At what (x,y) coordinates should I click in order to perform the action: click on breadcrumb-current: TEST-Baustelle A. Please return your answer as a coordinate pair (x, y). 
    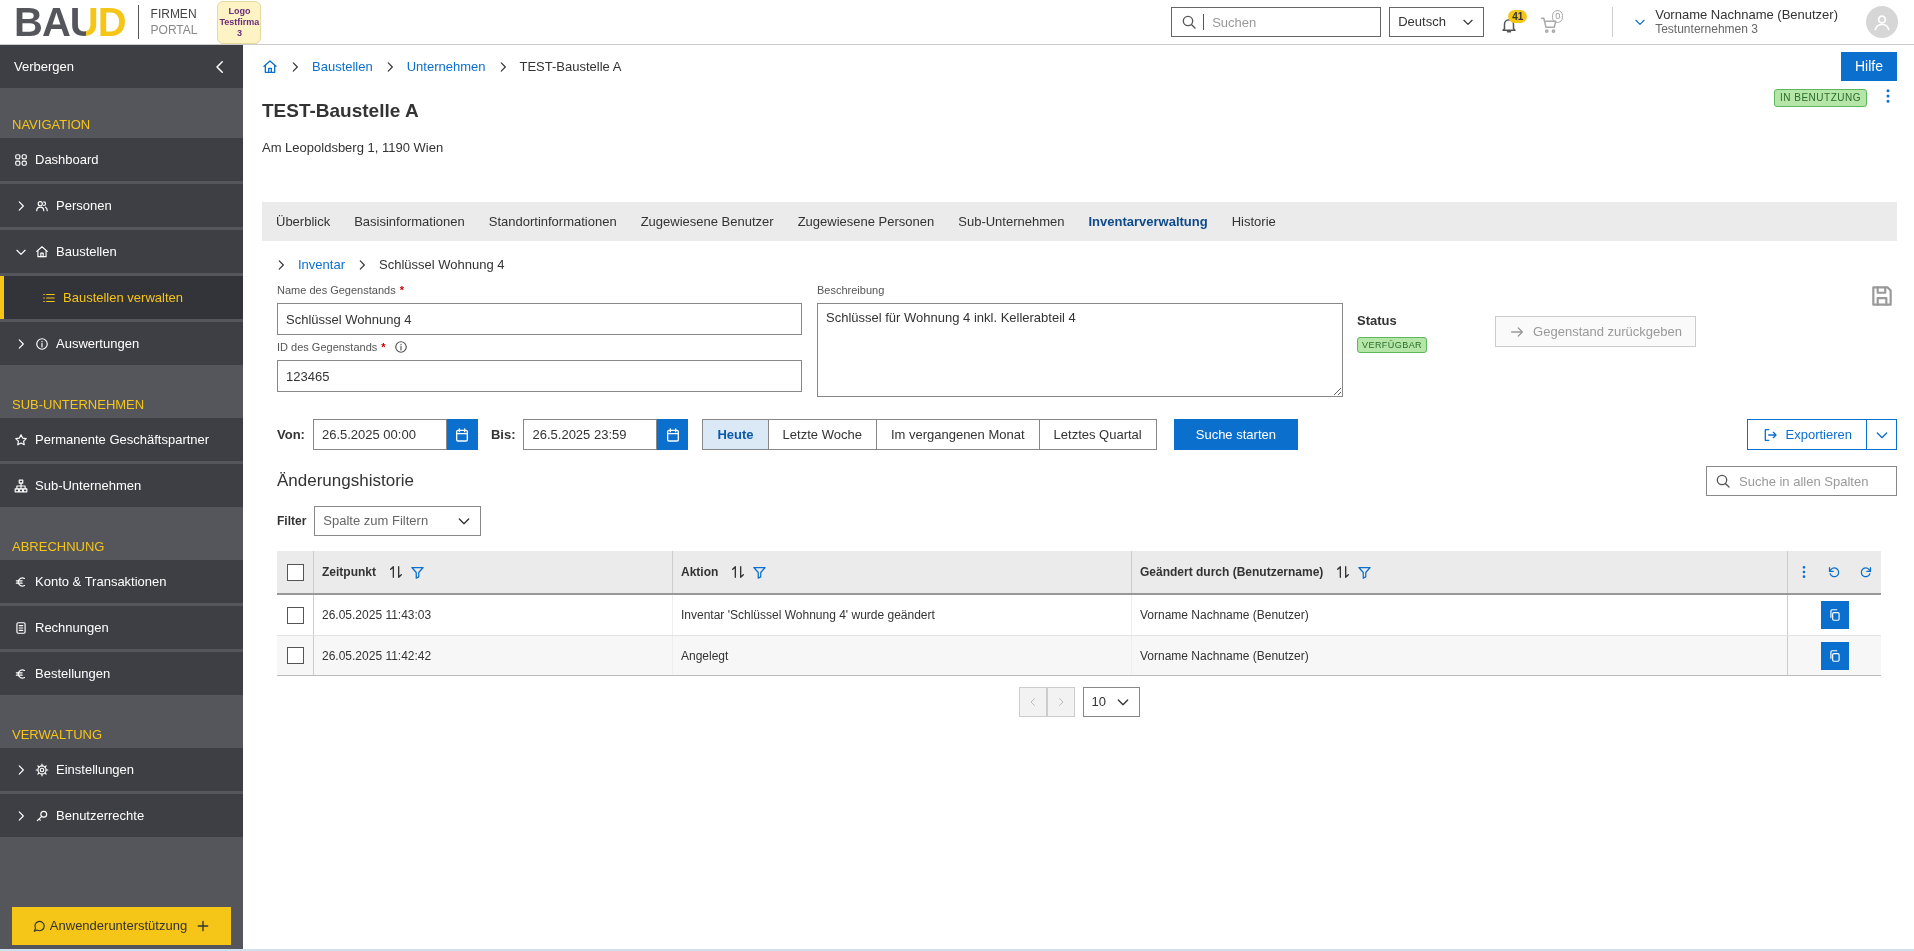
    Looking at the image, I should click on (570, 66).